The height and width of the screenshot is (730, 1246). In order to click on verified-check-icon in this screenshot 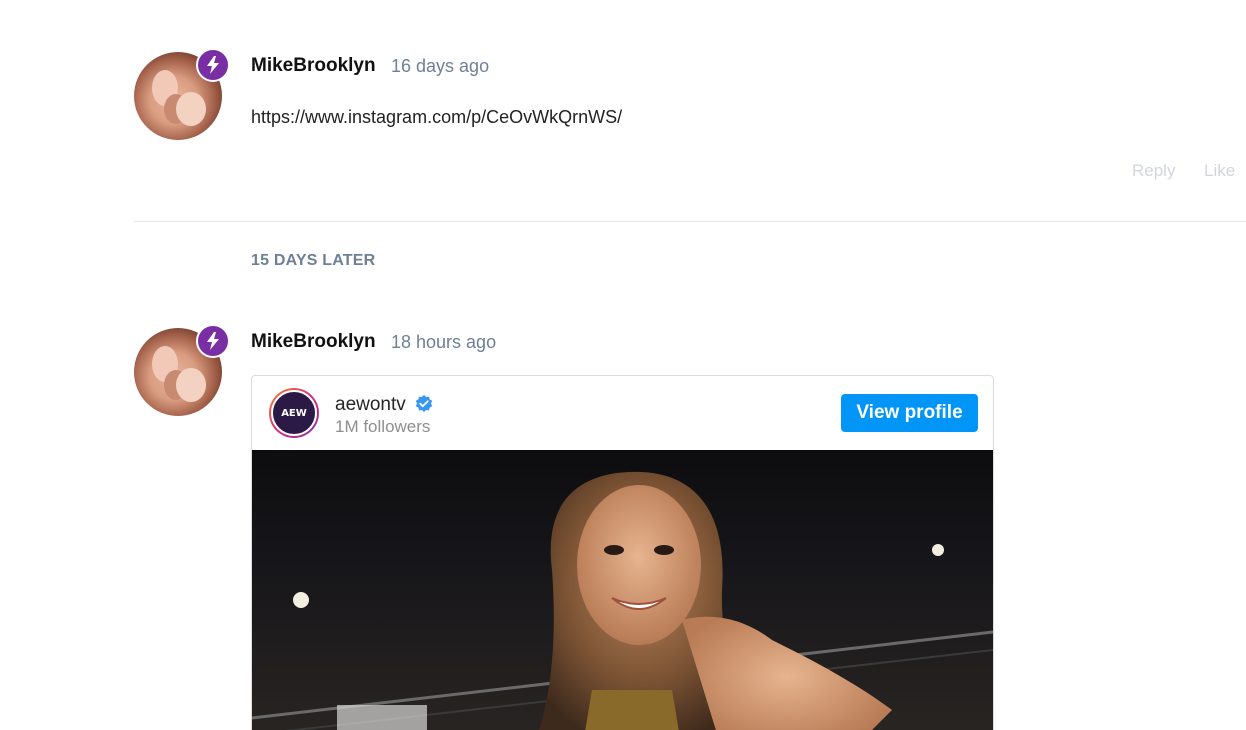, I will do `click(424, 403)`.